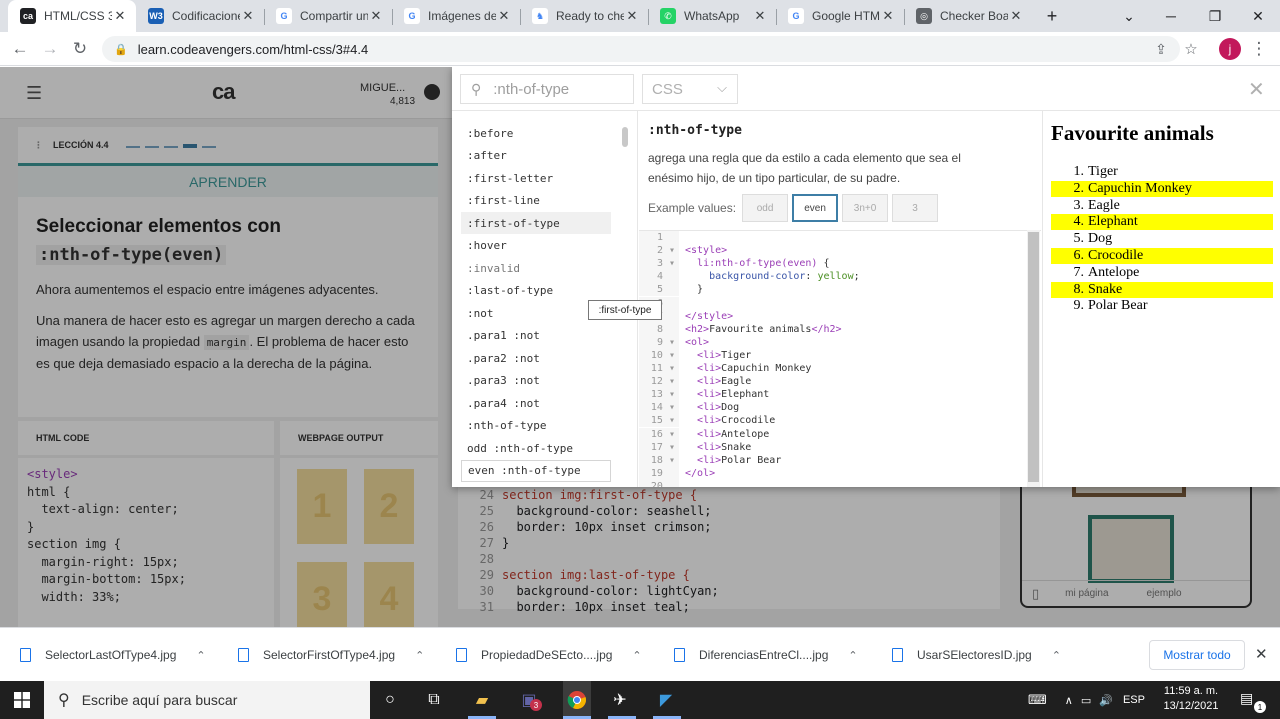 This screenshot has width=1280, height=719. I want to click on volume-icon: 🔊, so click(1106, 700).